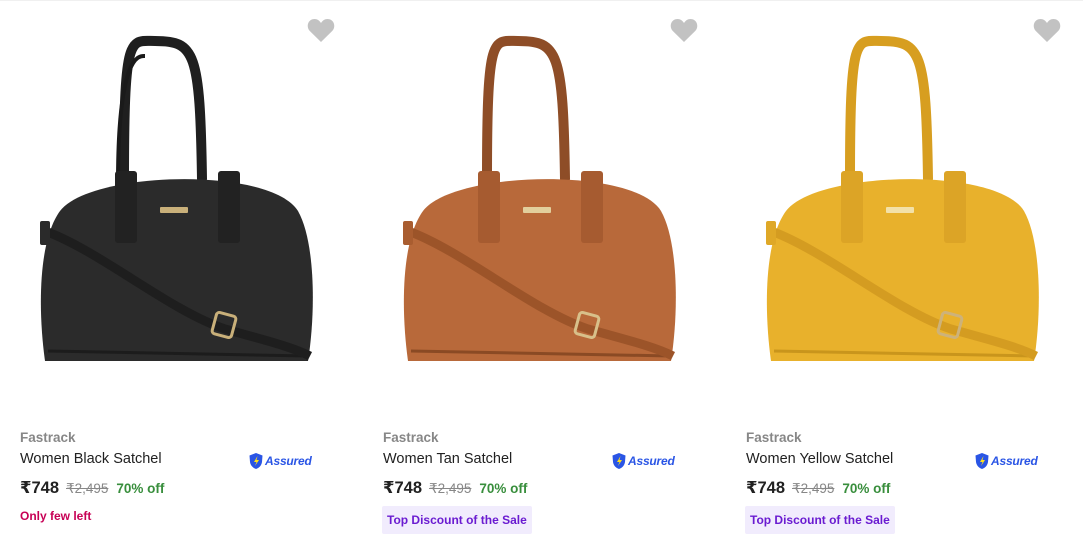 This screenshot has height=544, width=1083. I want to click on product-title: Women Black Satchel, so click(91, 459).